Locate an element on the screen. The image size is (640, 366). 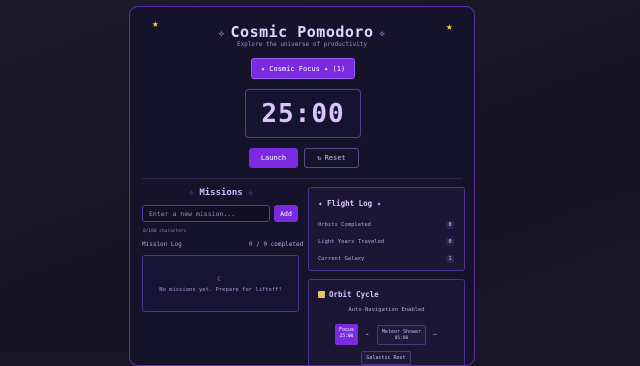
section-divider is located at coordinates (302, 178).